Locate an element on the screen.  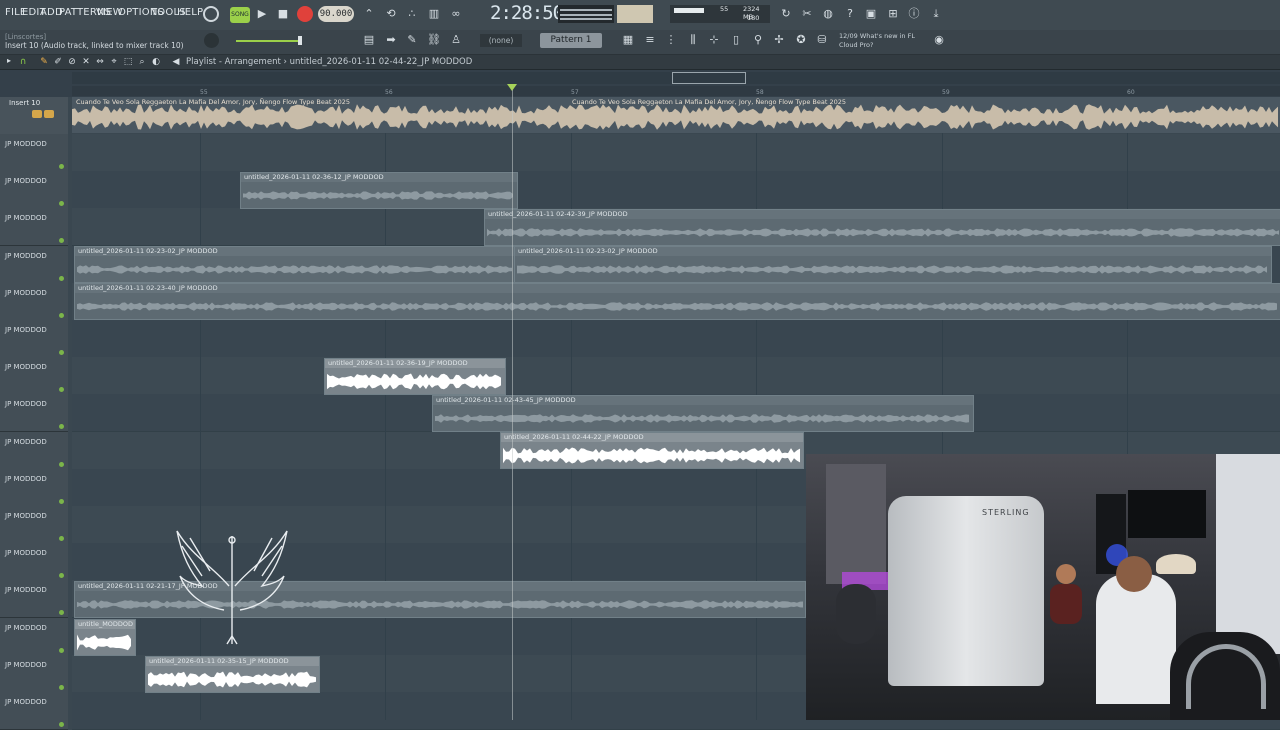
pattern-selector: Pattern 1 is located at coordinates (571, 40).